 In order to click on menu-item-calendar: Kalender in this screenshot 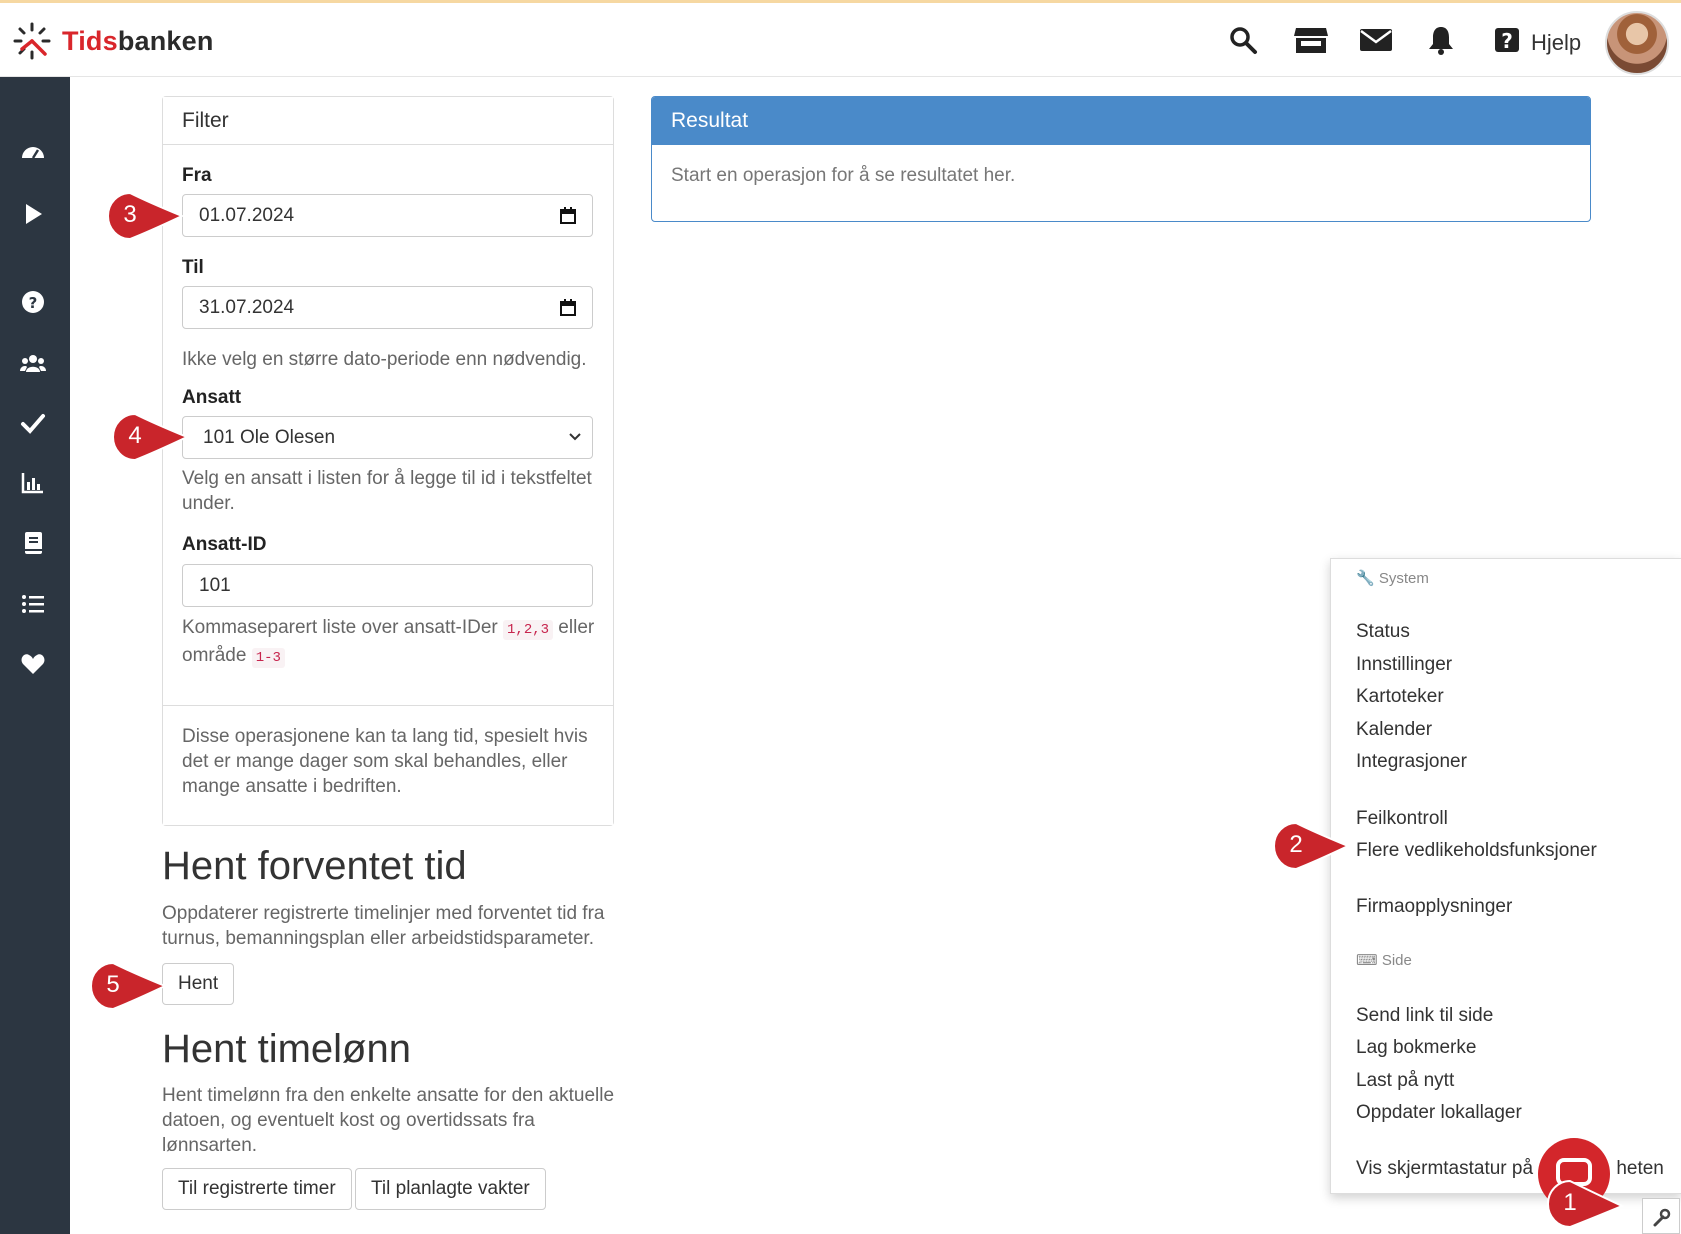, I will do `click(1394, 730)`.